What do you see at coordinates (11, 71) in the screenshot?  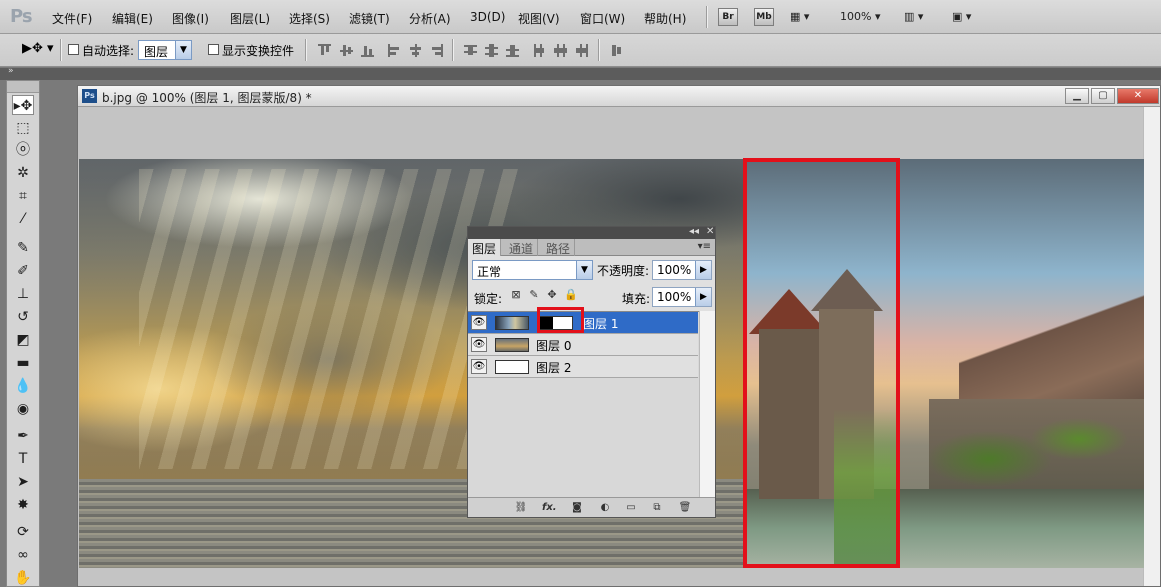 I see `collapse-icon: »` at bounding box center [11, 71].